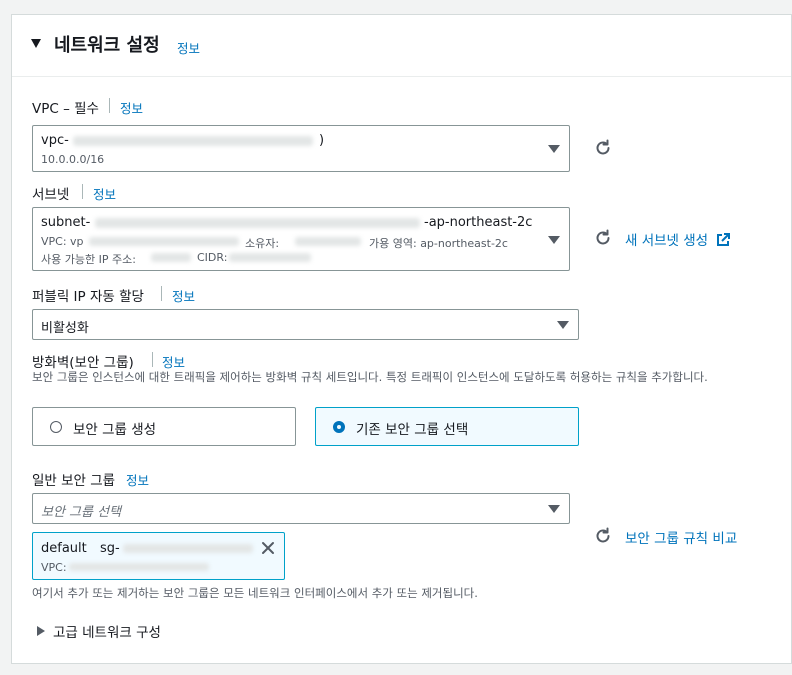 This screenshot has height=675, width=792. I want to click on caret-right-icon, so click(41, 631).